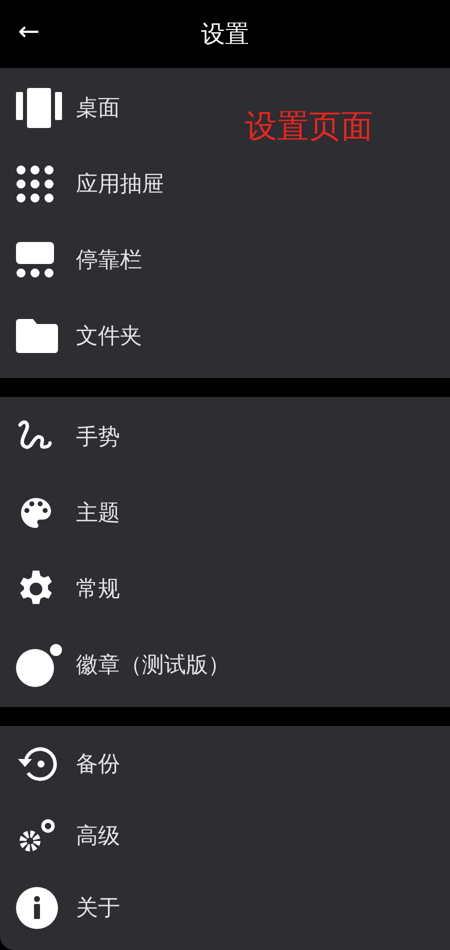 The height and width of the screenshot is (950, 450). Describe the element at coordinates (98, 437) in the screenshot. I see `menu-item: 手势` at that location.